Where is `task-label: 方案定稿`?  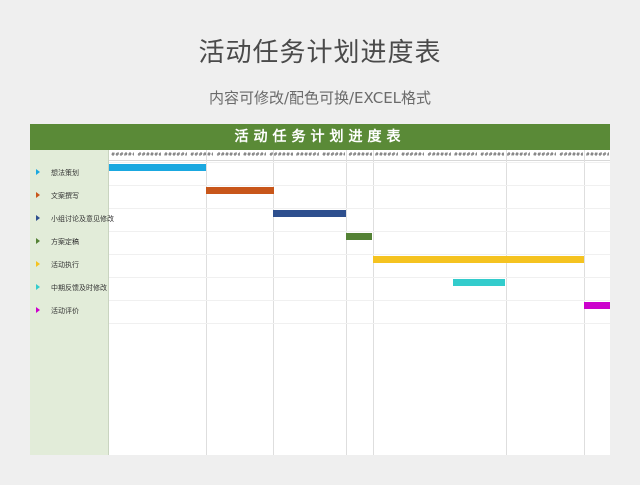
task-label: 方案定稿 is located at coordinates (65, 242).